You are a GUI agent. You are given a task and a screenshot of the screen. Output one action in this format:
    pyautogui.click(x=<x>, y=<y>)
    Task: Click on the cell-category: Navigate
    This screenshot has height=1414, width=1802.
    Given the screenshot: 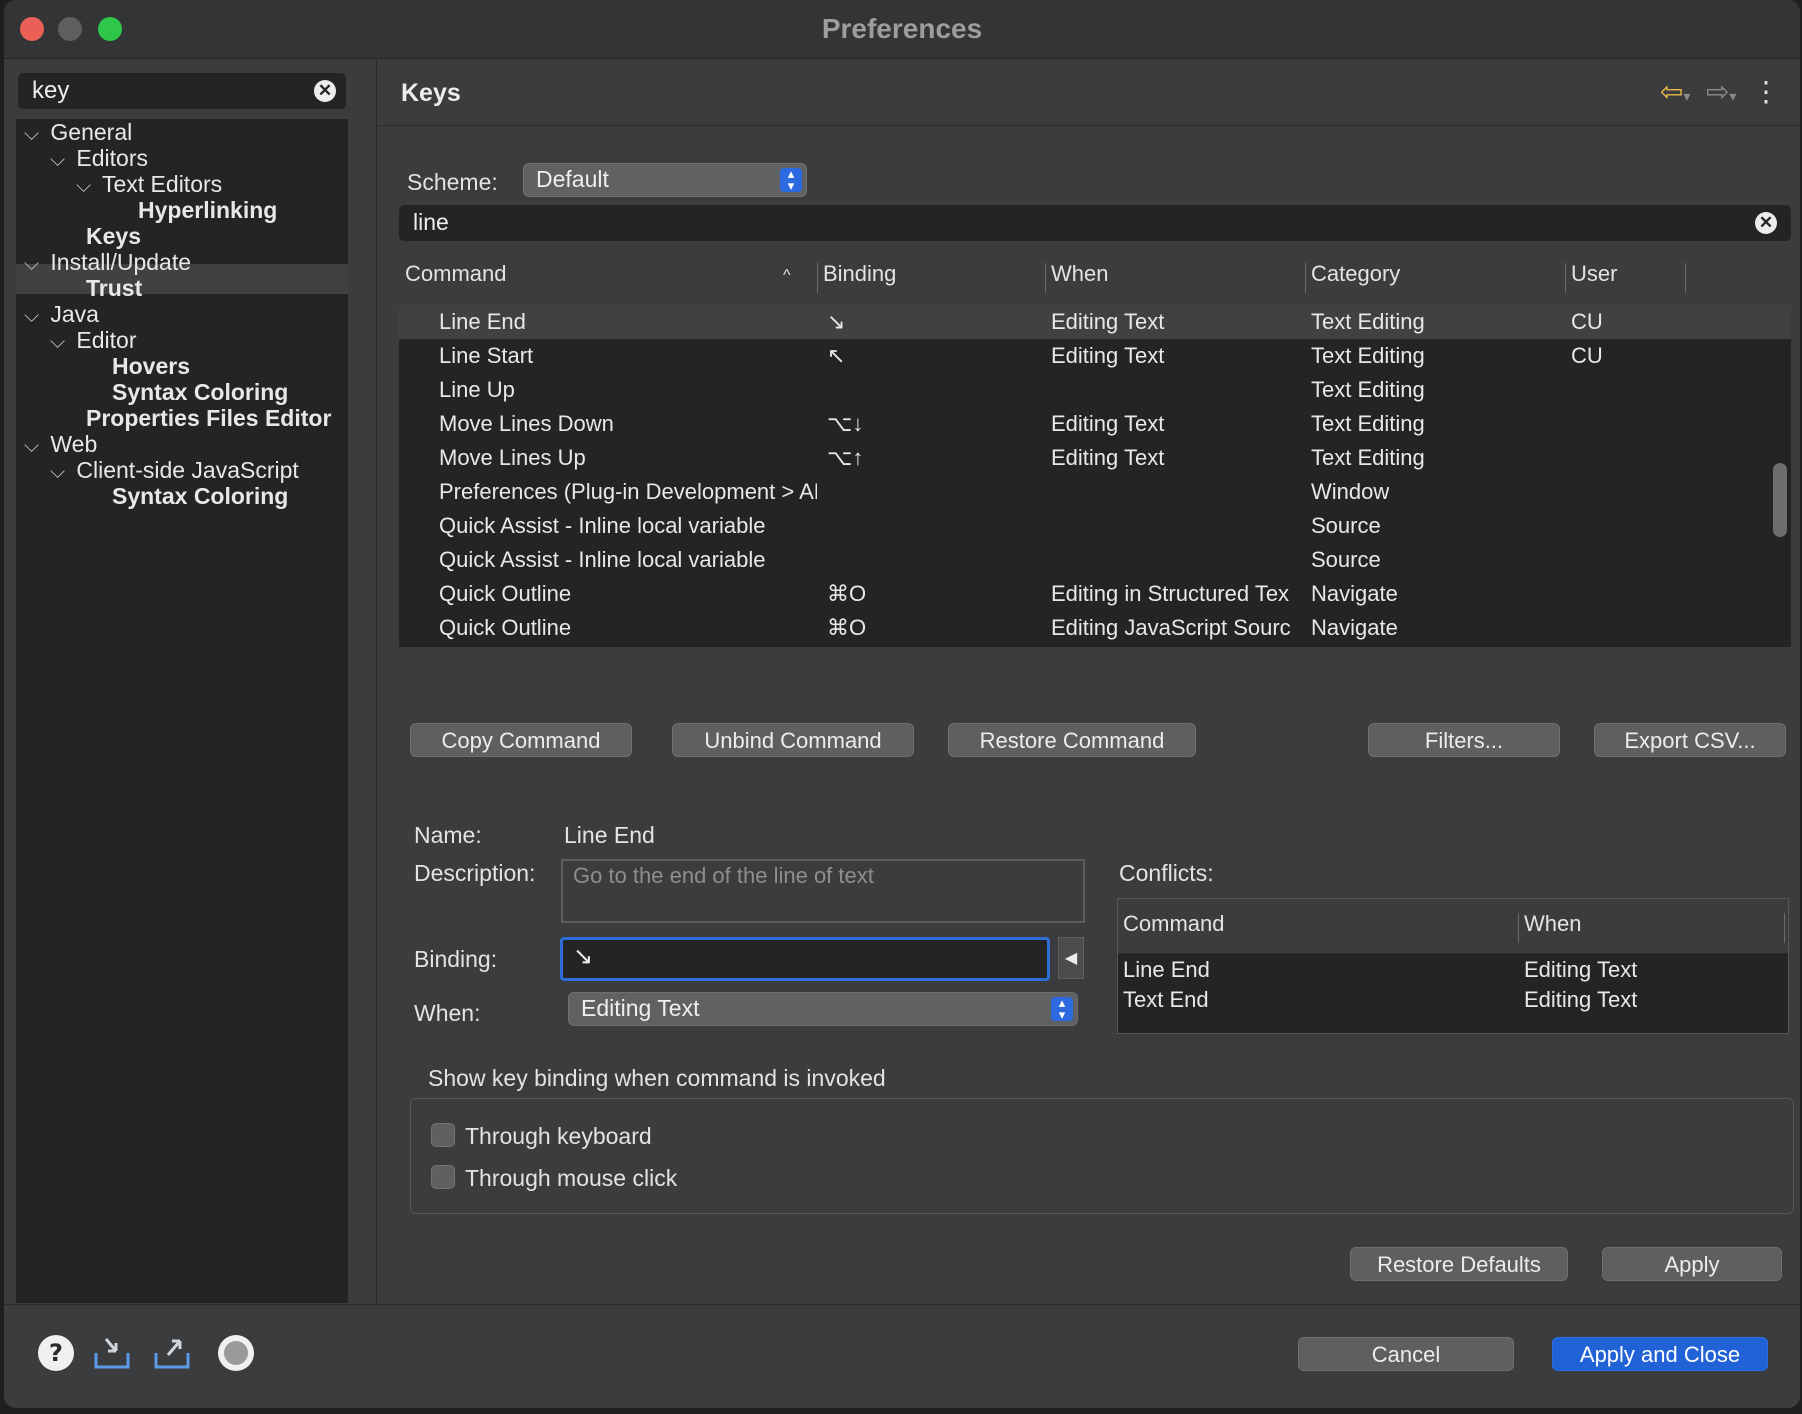 What is the action you would take?
    pyautogui.click(x=1354, y=627)
    